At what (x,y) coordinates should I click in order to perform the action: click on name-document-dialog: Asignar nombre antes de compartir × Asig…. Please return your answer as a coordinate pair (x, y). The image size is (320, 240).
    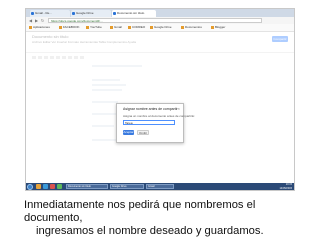
    Looking at the image, I should click on (155, 123).